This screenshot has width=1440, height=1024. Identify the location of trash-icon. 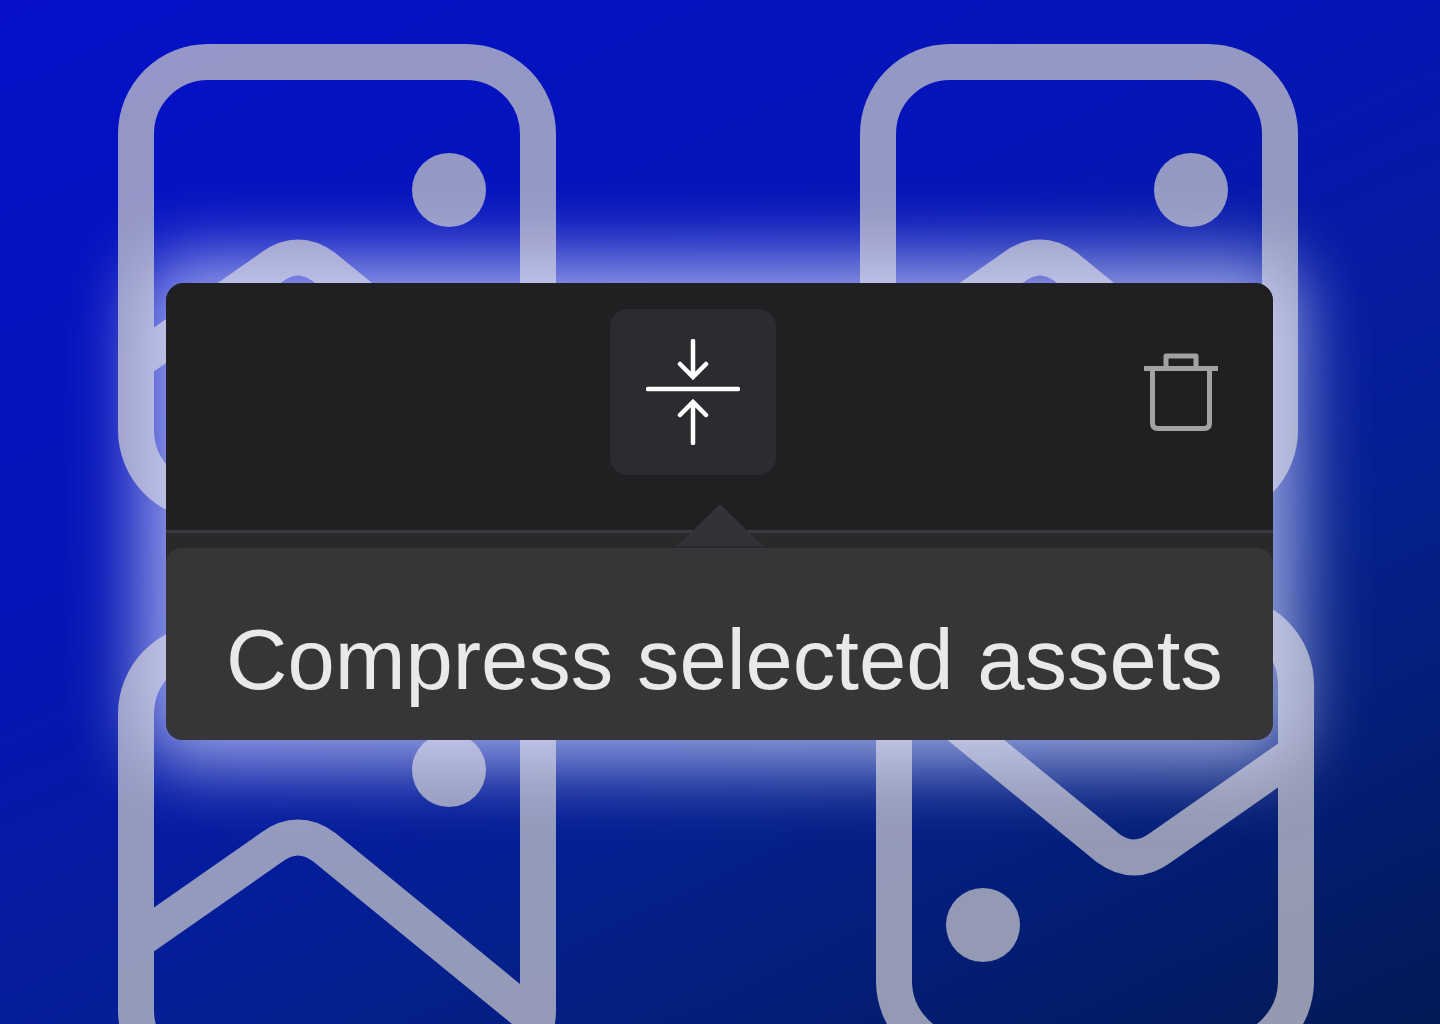
(1181, 391).